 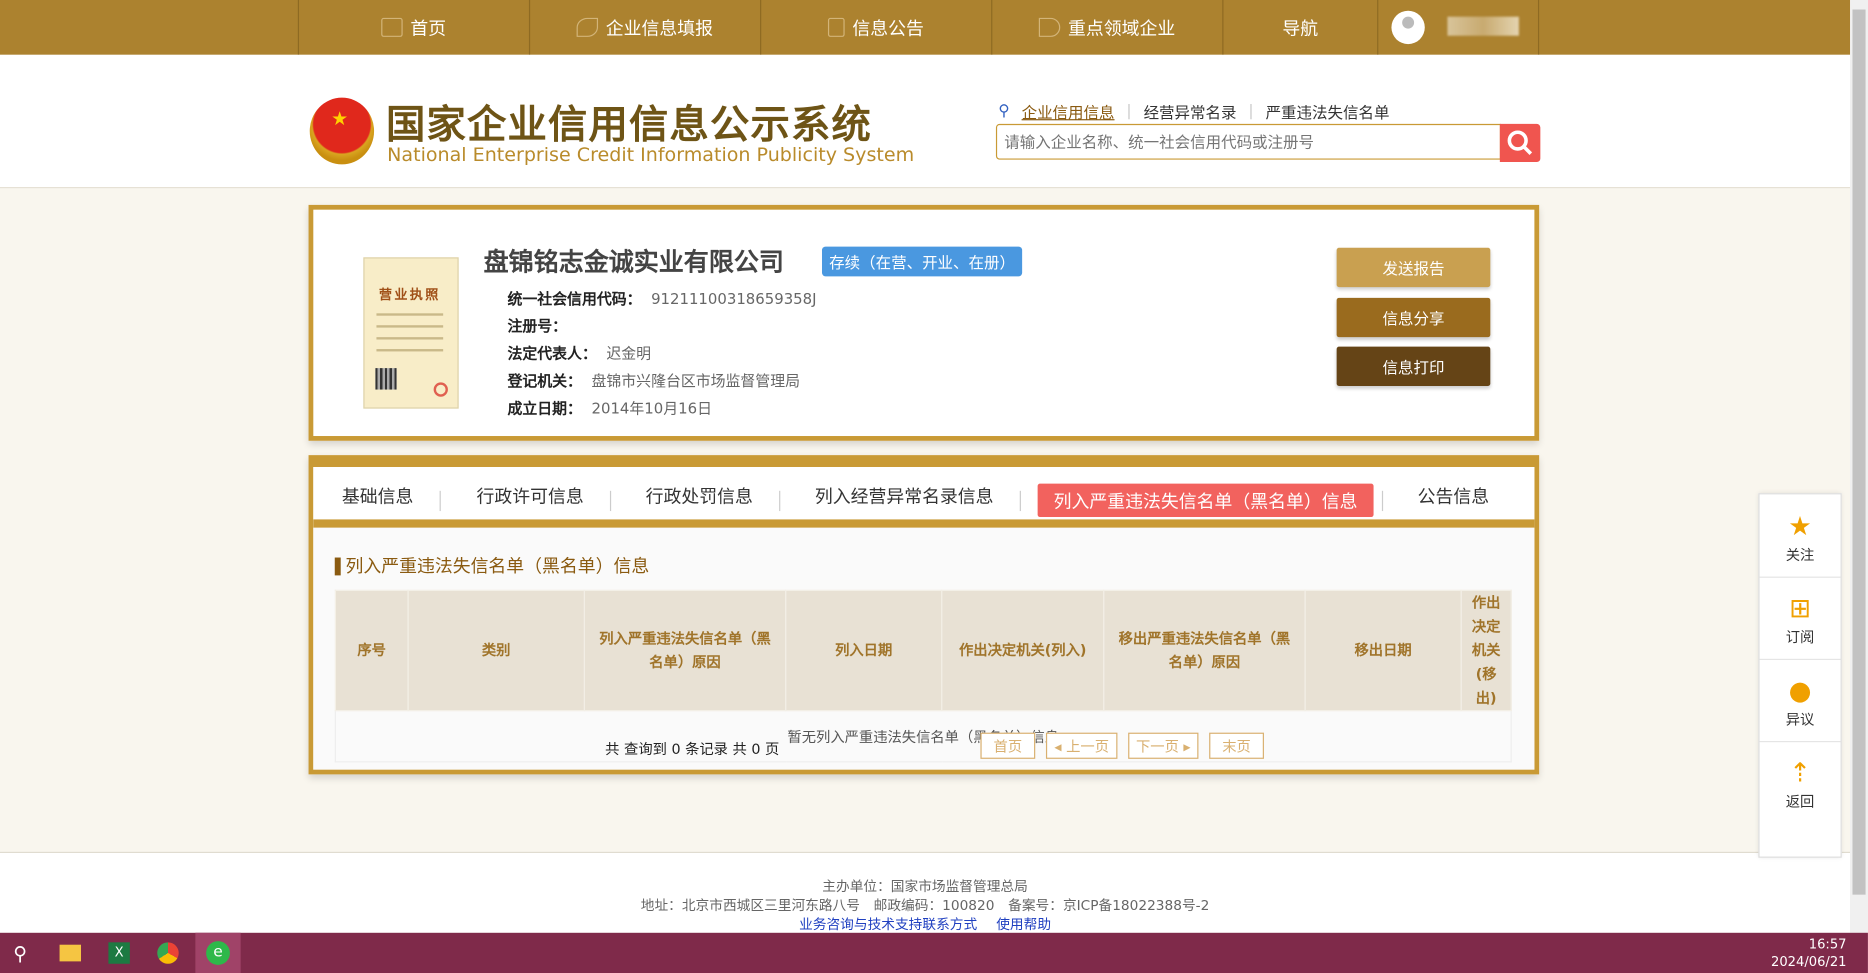 What do you see at coordinates (411, 333) in the screenshot?
I see `business-license-image: 营业执照` at bounding box center [411, 333].